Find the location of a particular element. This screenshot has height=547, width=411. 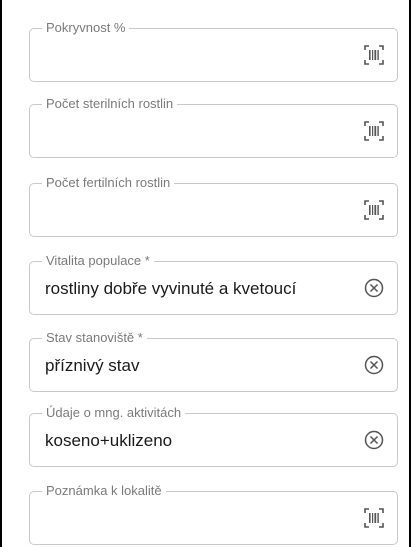

locality-note-field: Poznámka k lokalitě is located at coordinates (213, 514).